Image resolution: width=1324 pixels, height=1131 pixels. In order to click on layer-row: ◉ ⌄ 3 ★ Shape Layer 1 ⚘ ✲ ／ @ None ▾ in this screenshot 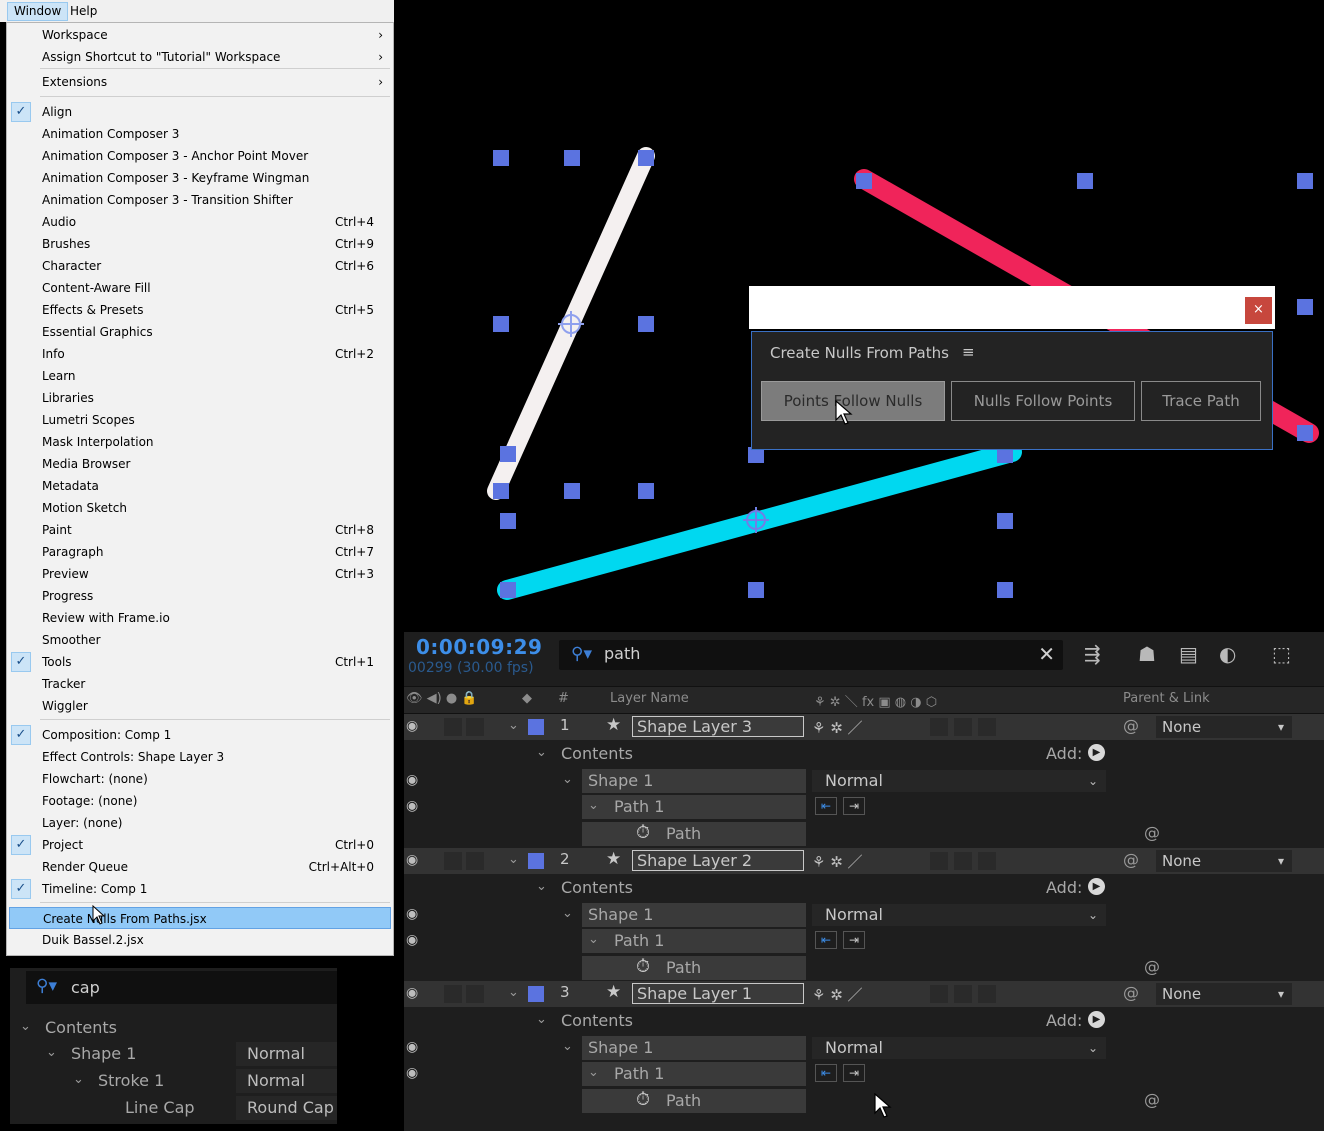, I will do `click(864, 994)`.